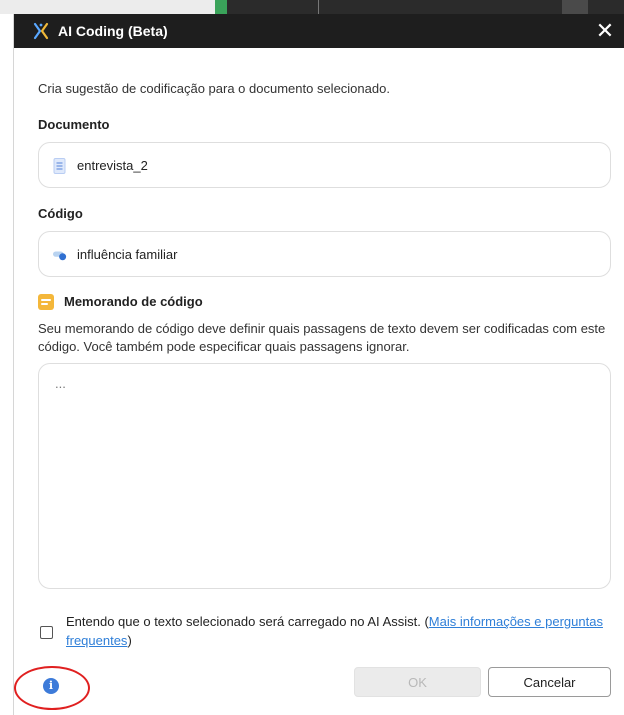 Image resolution: width=624 pixels, height=715 pixels. Describe the element at coordinates (324, 254) in the screenshot. I see `code-field: influência familiar` at that location.